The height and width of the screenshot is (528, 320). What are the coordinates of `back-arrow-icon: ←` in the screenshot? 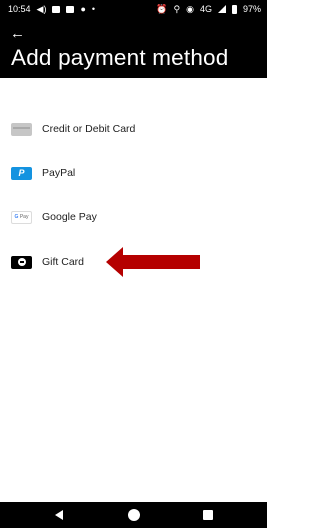 It's located at (17, 33).